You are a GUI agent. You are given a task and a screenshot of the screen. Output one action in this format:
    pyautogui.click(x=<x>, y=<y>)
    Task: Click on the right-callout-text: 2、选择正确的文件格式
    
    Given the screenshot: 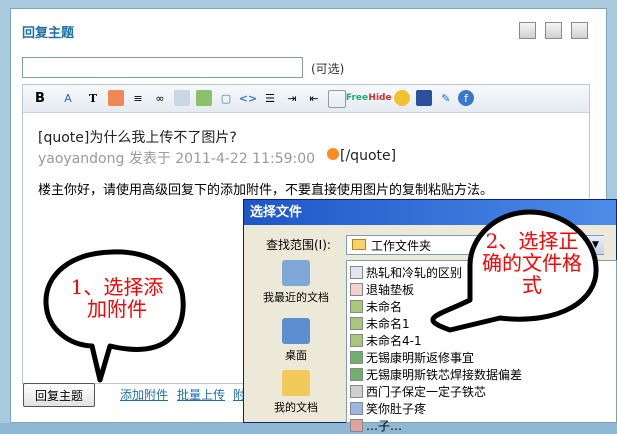 What is the action you would take?
    pyautogui.click(x=532, y=263)
    